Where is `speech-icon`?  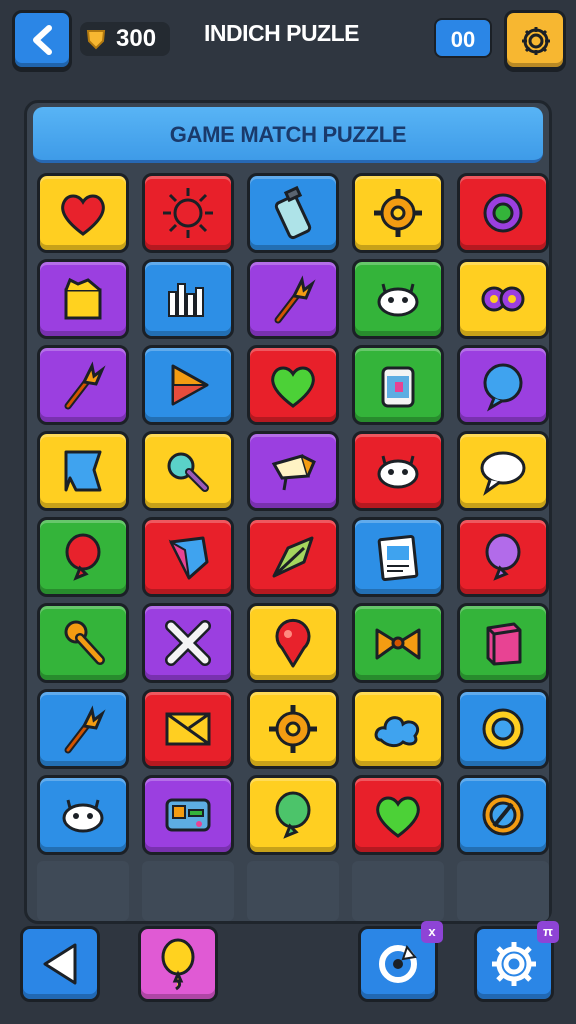 speech-icon is located at coordinates (503, 473).